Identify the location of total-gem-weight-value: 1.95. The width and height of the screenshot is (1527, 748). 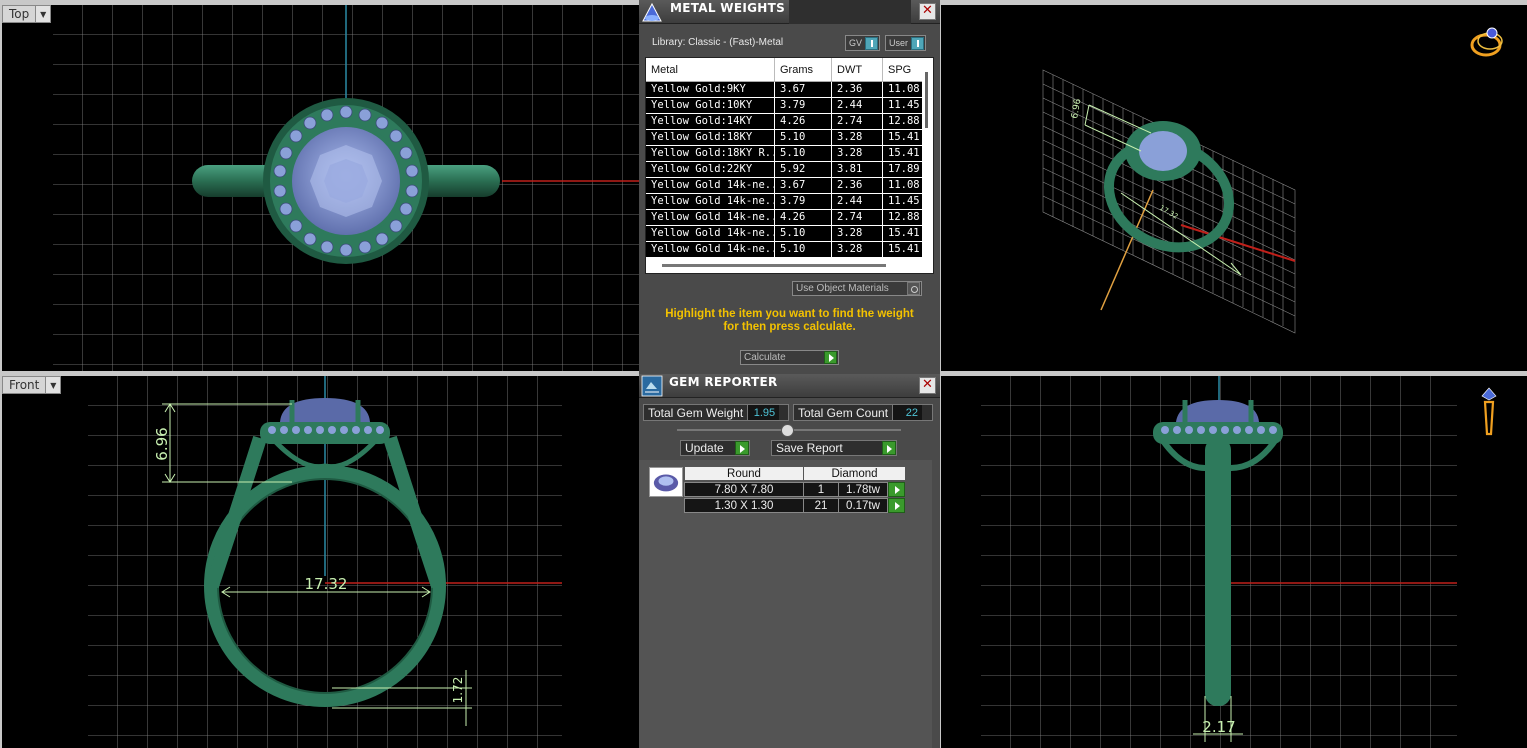
(763, 412).